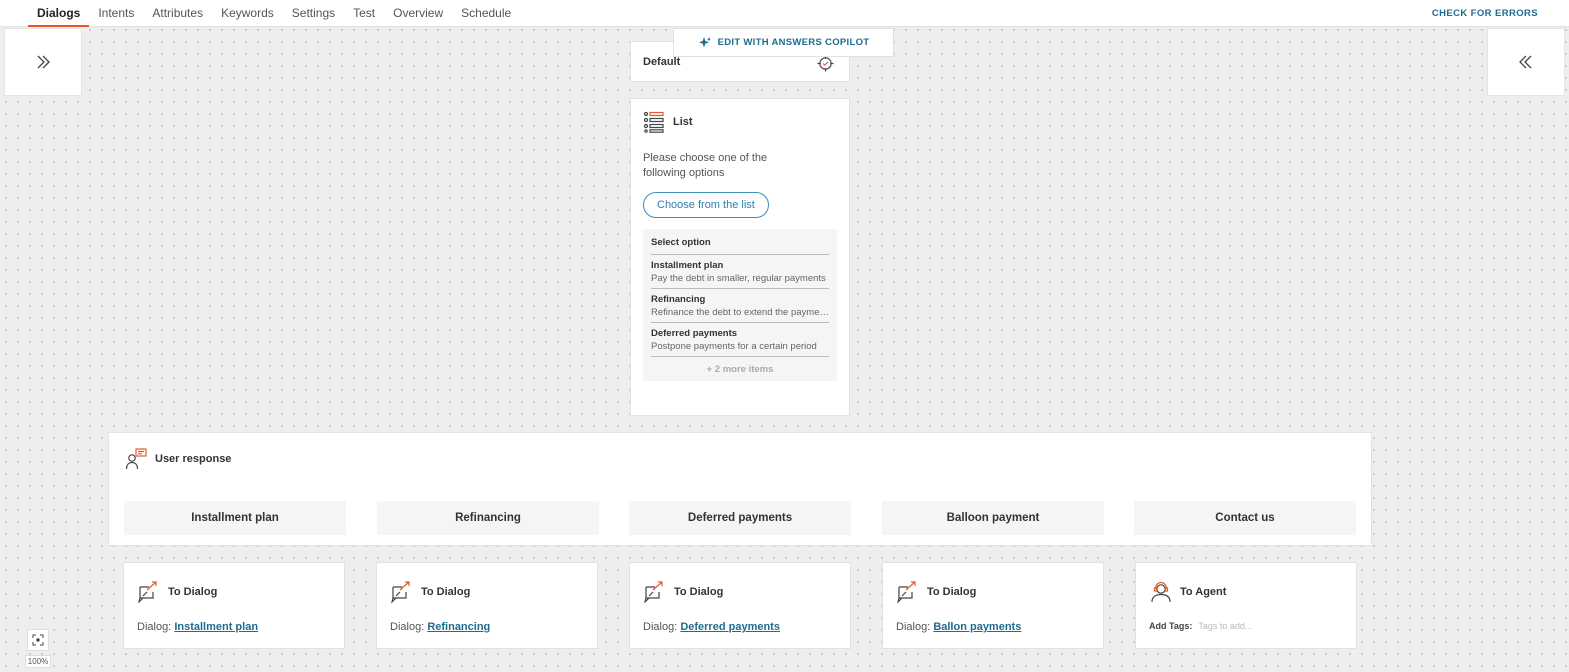 The width and height of the screenshot is (1569, 672). Describe the element at coordinates (793, 42) in the screenshot. I see `copilot-label: EDIT WITH ANSWERS COPILOT` at that location.